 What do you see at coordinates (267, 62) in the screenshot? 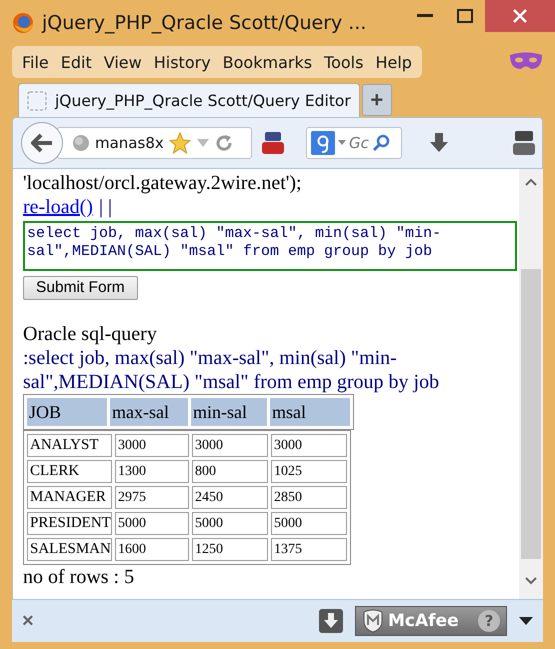
I see `menu-item: Bookmarks` at bounding box center [267, 62].